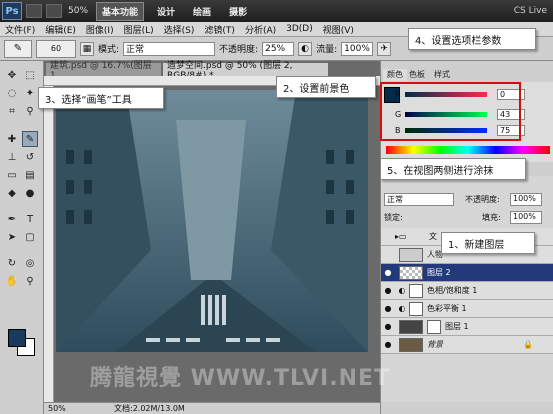 This screenshot has height=414, width=553. I want to click on eraser-tool-icon: ▭, so click(12, 175).